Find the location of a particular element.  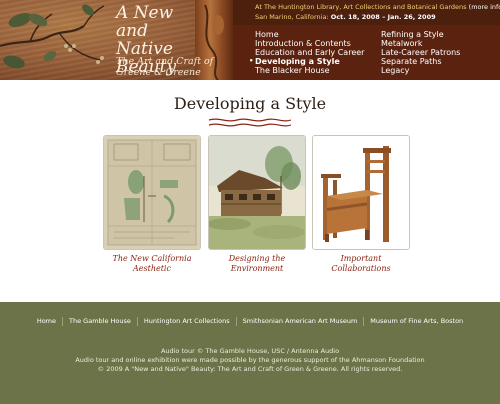

nav-item-late-career: Late-Career Patrons is located at coordinates (420, 52).